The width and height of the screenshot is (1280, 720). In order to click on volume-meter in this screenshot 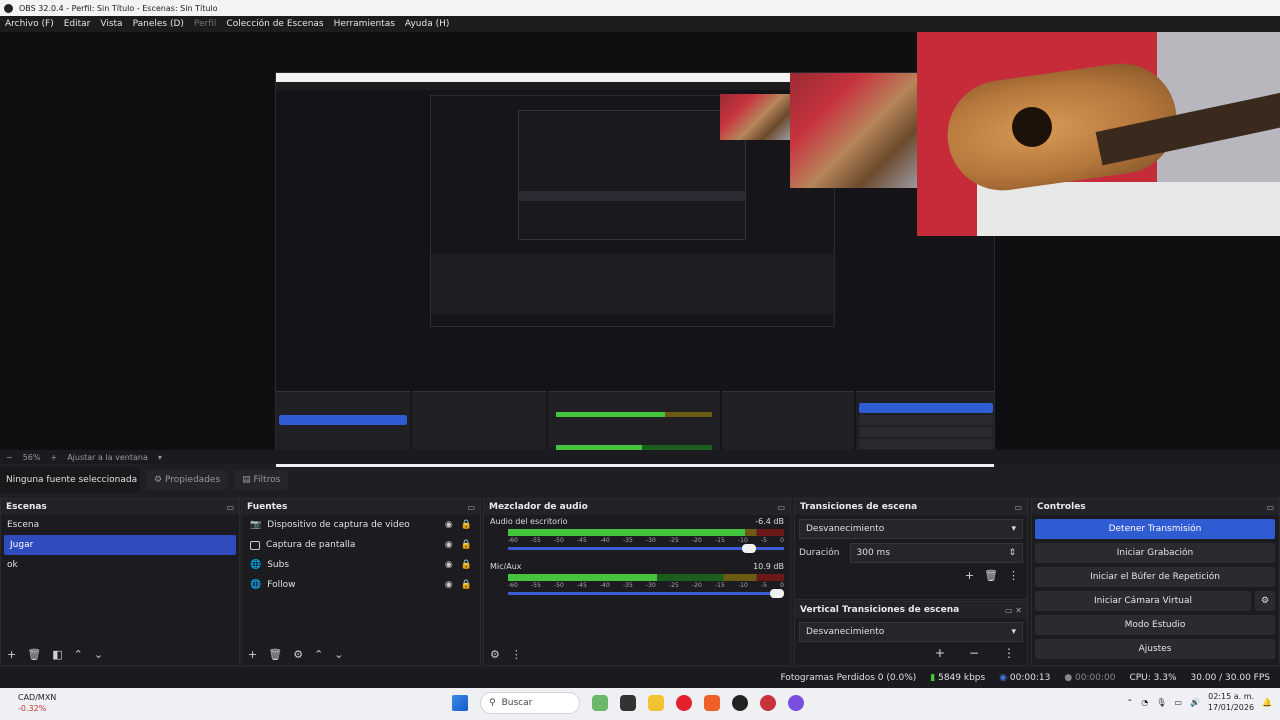, I will do `click(646, 577)`.